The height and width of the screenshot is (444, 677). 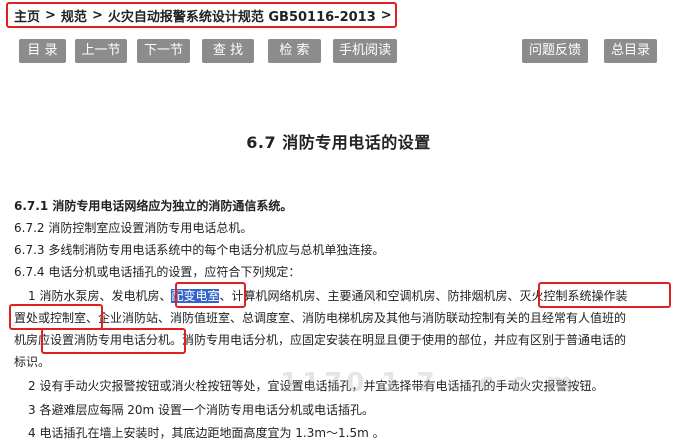 I want to click on toolbar: 目 录 上一节 下一节 查 找 检 索 手机阅读 问题反馈 总目录, so click(x=338, y=51).